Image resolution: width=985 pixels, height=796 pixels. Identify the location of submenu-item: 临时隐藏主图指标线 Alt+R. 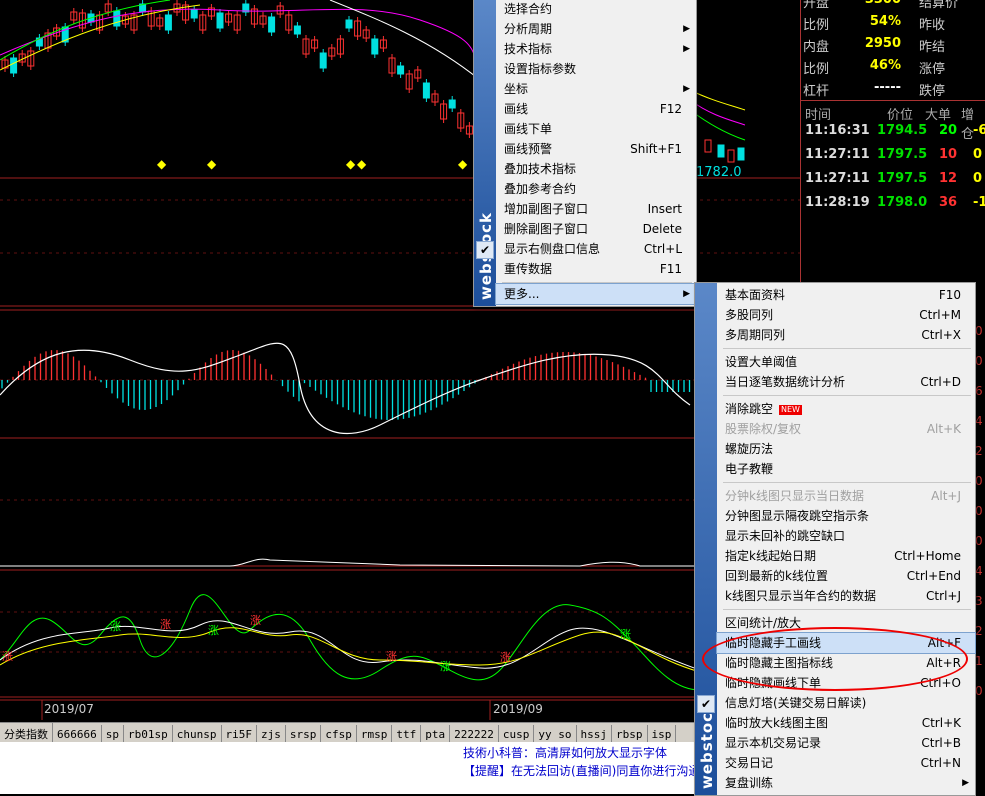
(846, 663).